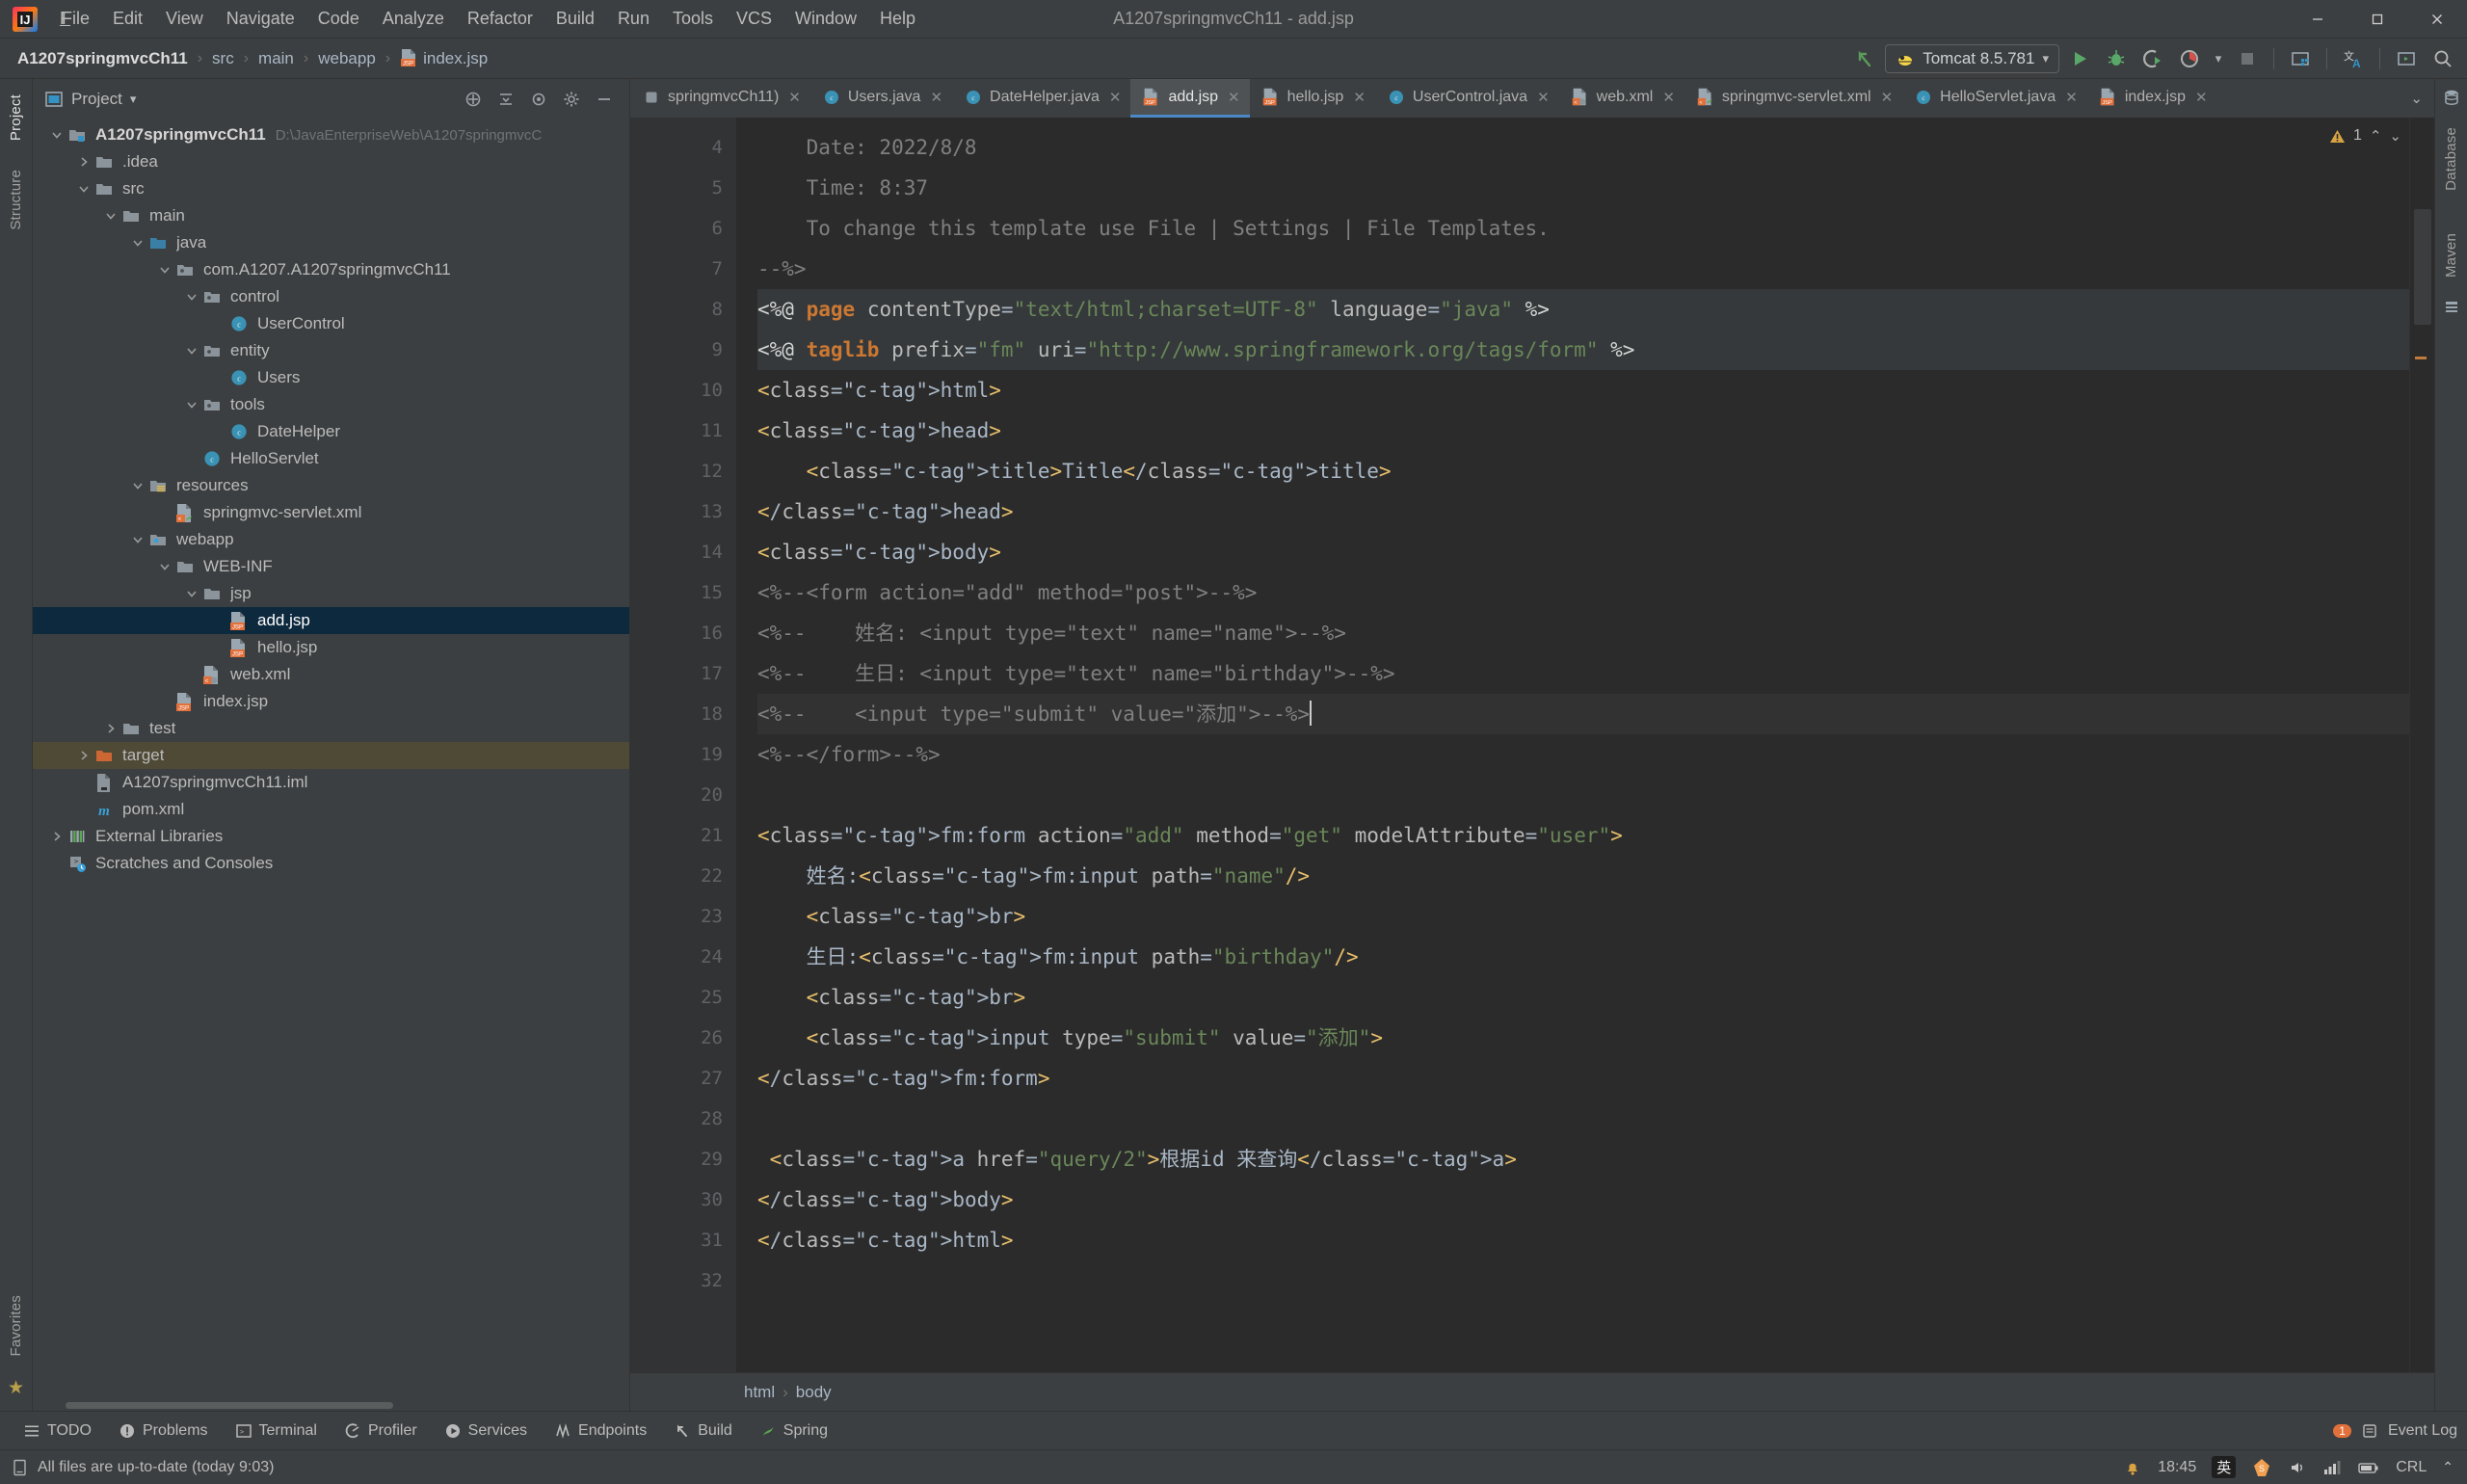 This screenshot has width=2467, height=1484. Describe the element at coordinates (1583, 1280) in the screenshot. I see `code-line` at that location.